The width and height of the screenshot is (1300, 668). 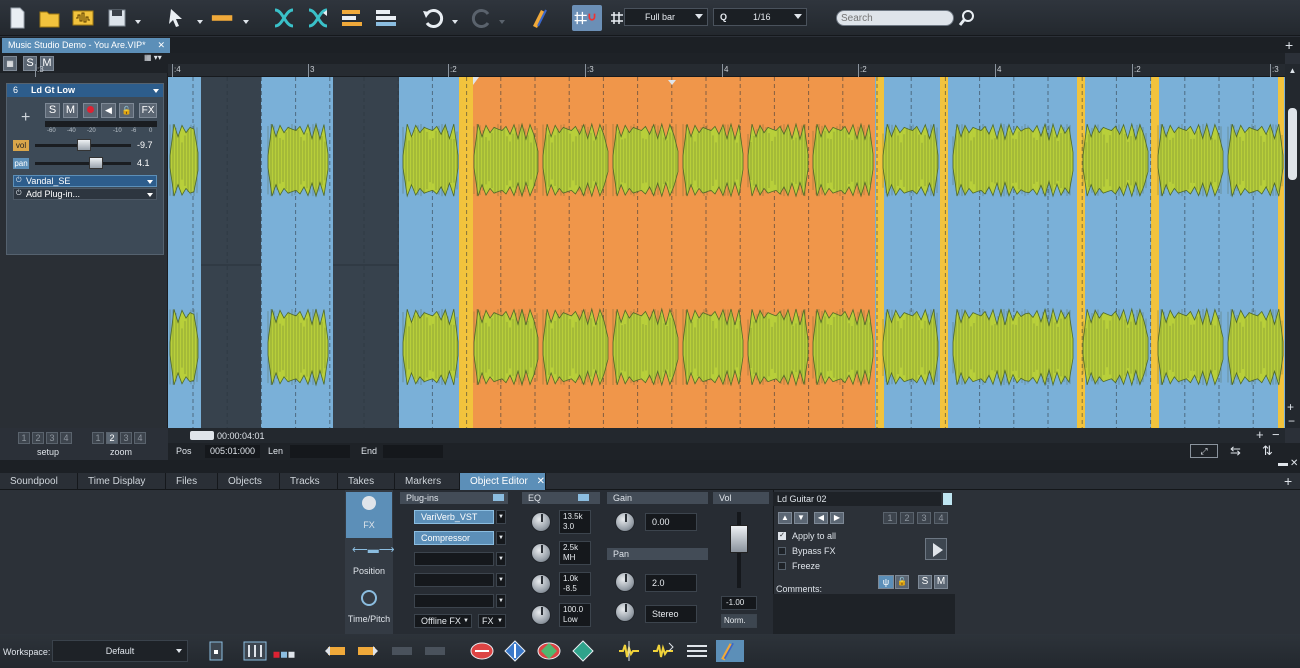 What do you see at coordinates (366, 252) in the screenshot?
I see `empty-gap` at bounding box center [366, 252].